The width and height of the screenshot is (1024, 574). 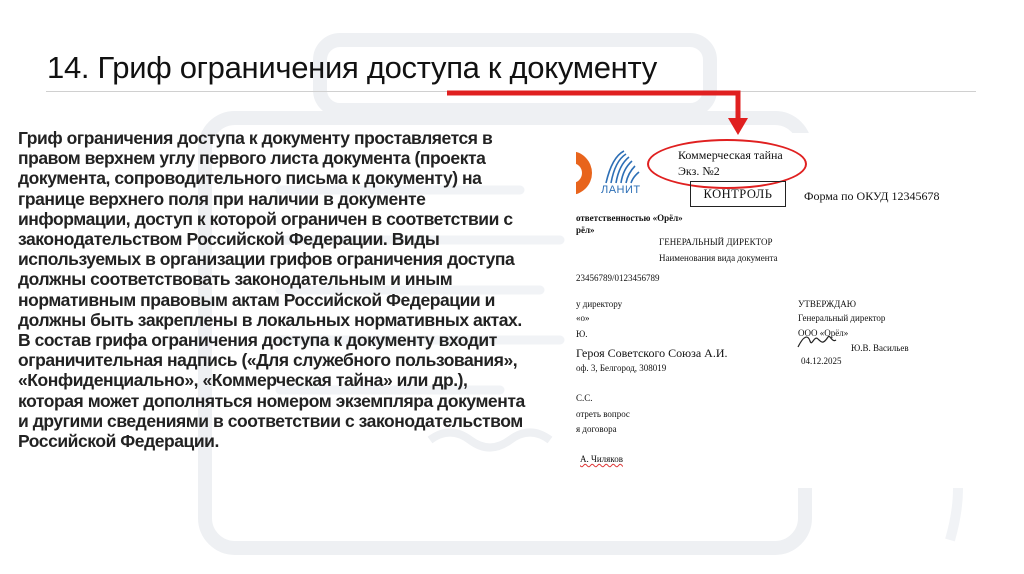 What do you see at coordinates (511, 91) in the screenshot?
I see `title-divider` at bounding box center [511, 91].